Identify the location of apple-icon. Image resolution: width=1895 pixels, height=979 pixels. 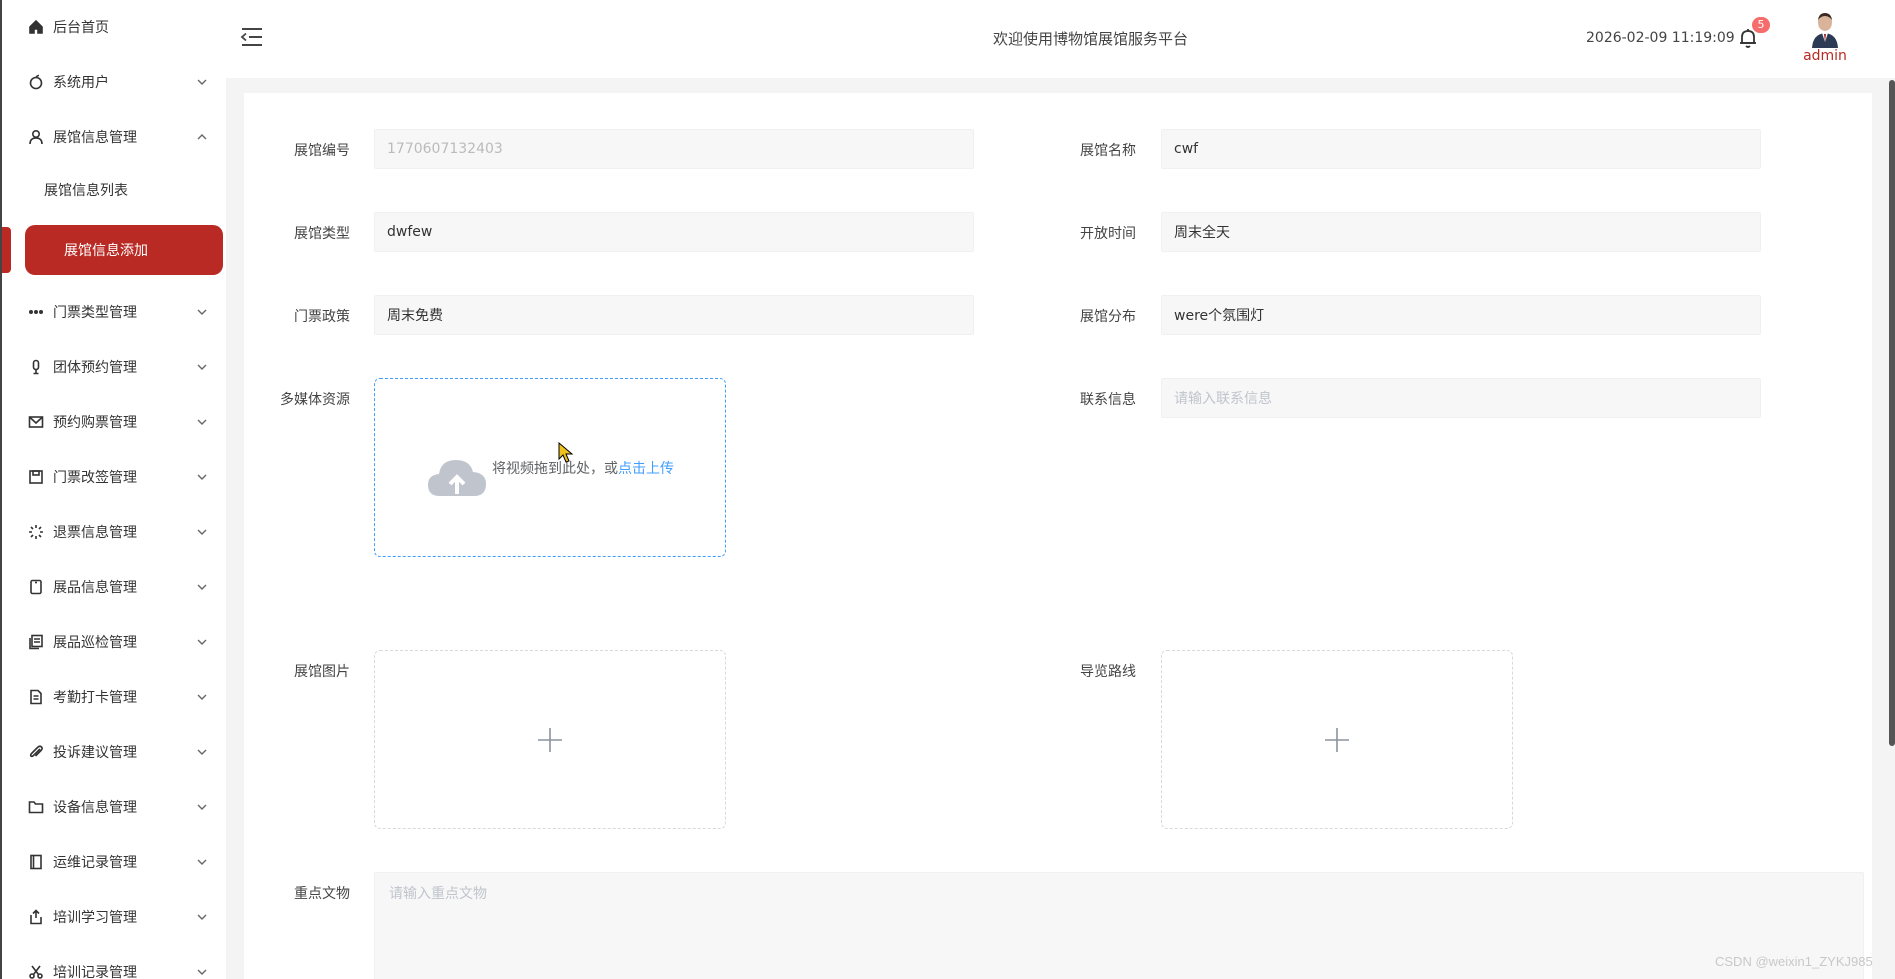
(36, 82).